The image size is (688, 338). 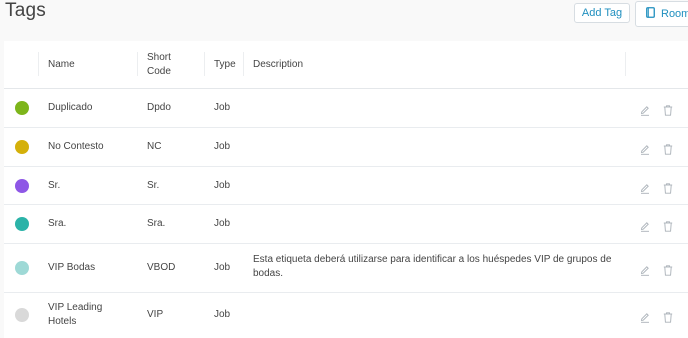 I want to click on rooms-button: Rooms, so click(x=661, y=14).